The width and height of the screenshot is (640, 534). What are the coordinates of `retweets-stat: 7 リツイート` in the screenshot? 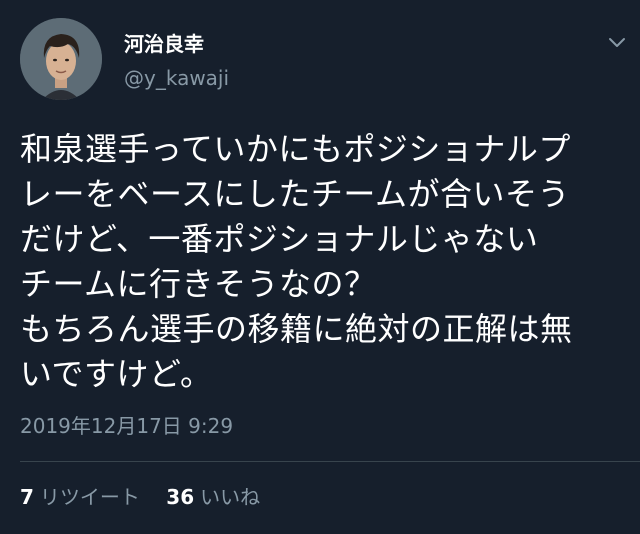 It's located at (80, 497).